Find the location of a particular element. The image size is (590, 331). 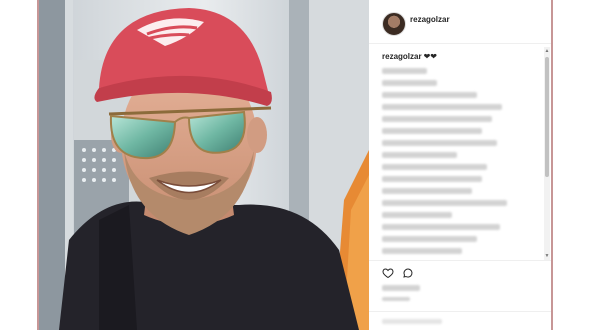

timestamp-blurred is located at coordinates (396, 299).